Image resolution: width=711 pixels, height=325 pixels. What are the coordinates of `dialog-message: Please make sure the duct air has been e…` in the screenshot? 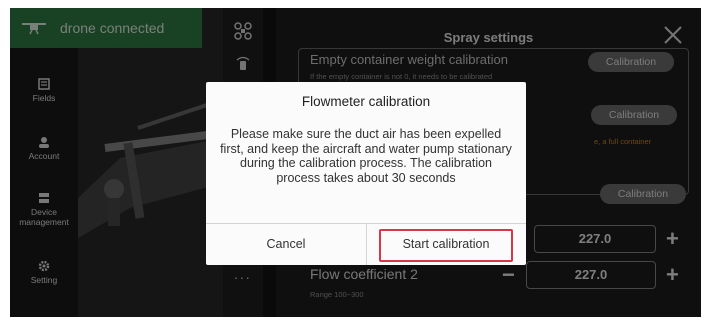 It's located at (366, 156).